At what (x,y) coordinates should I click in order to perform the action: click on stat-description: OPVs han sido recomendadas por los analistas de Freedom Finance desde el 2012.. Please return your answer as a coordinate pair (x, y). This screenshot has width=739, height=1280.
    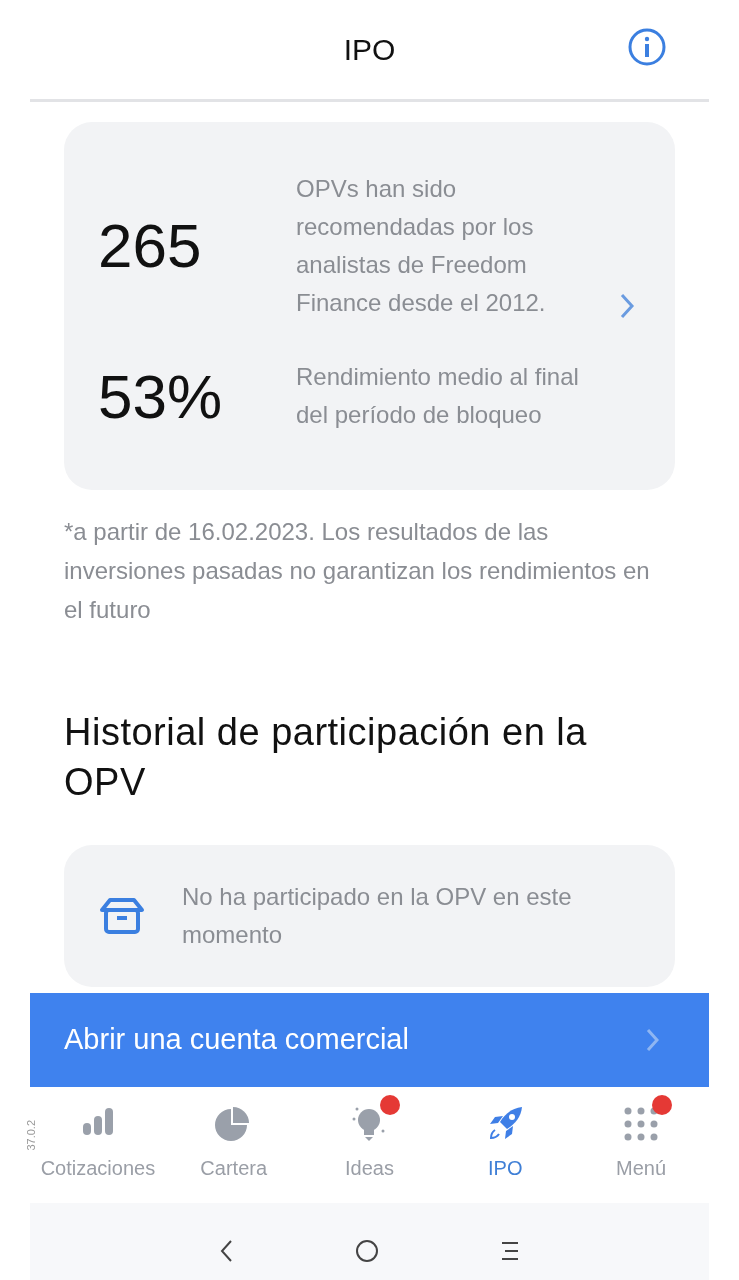
    Looking at the image, I should click on (421, 245).